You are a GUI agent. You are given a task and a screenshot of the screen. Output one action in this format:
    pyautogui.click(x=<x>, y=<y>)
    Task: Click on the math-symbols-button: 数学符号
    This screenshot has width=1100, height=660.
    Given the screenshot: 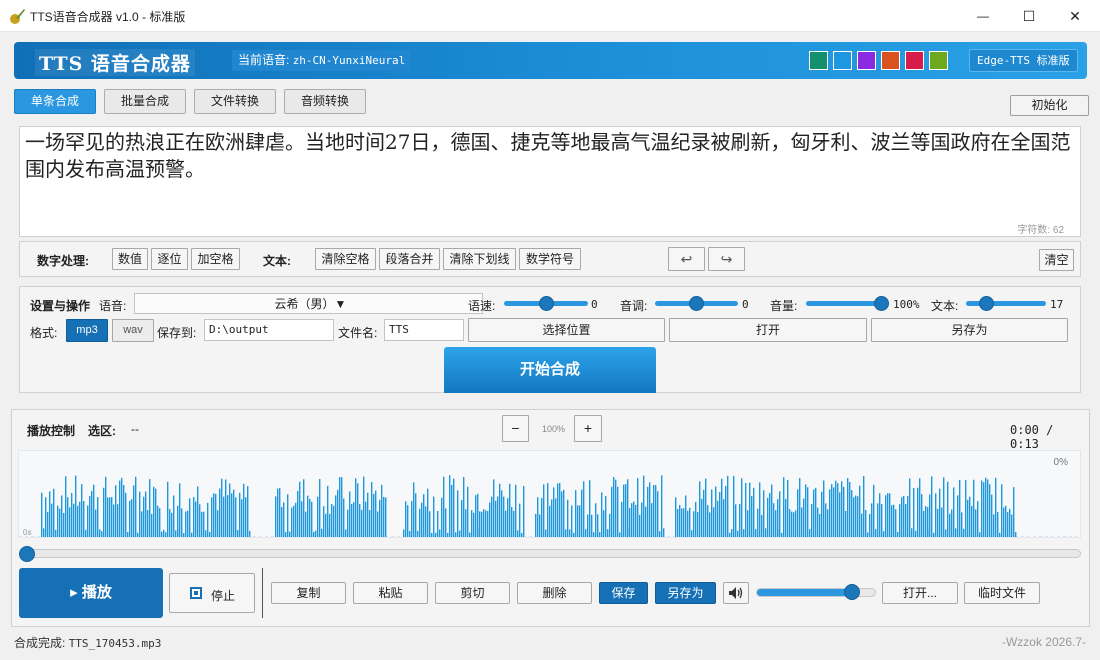 What is the action you would take?
    pyautogui.click(x=550, y=259)
    